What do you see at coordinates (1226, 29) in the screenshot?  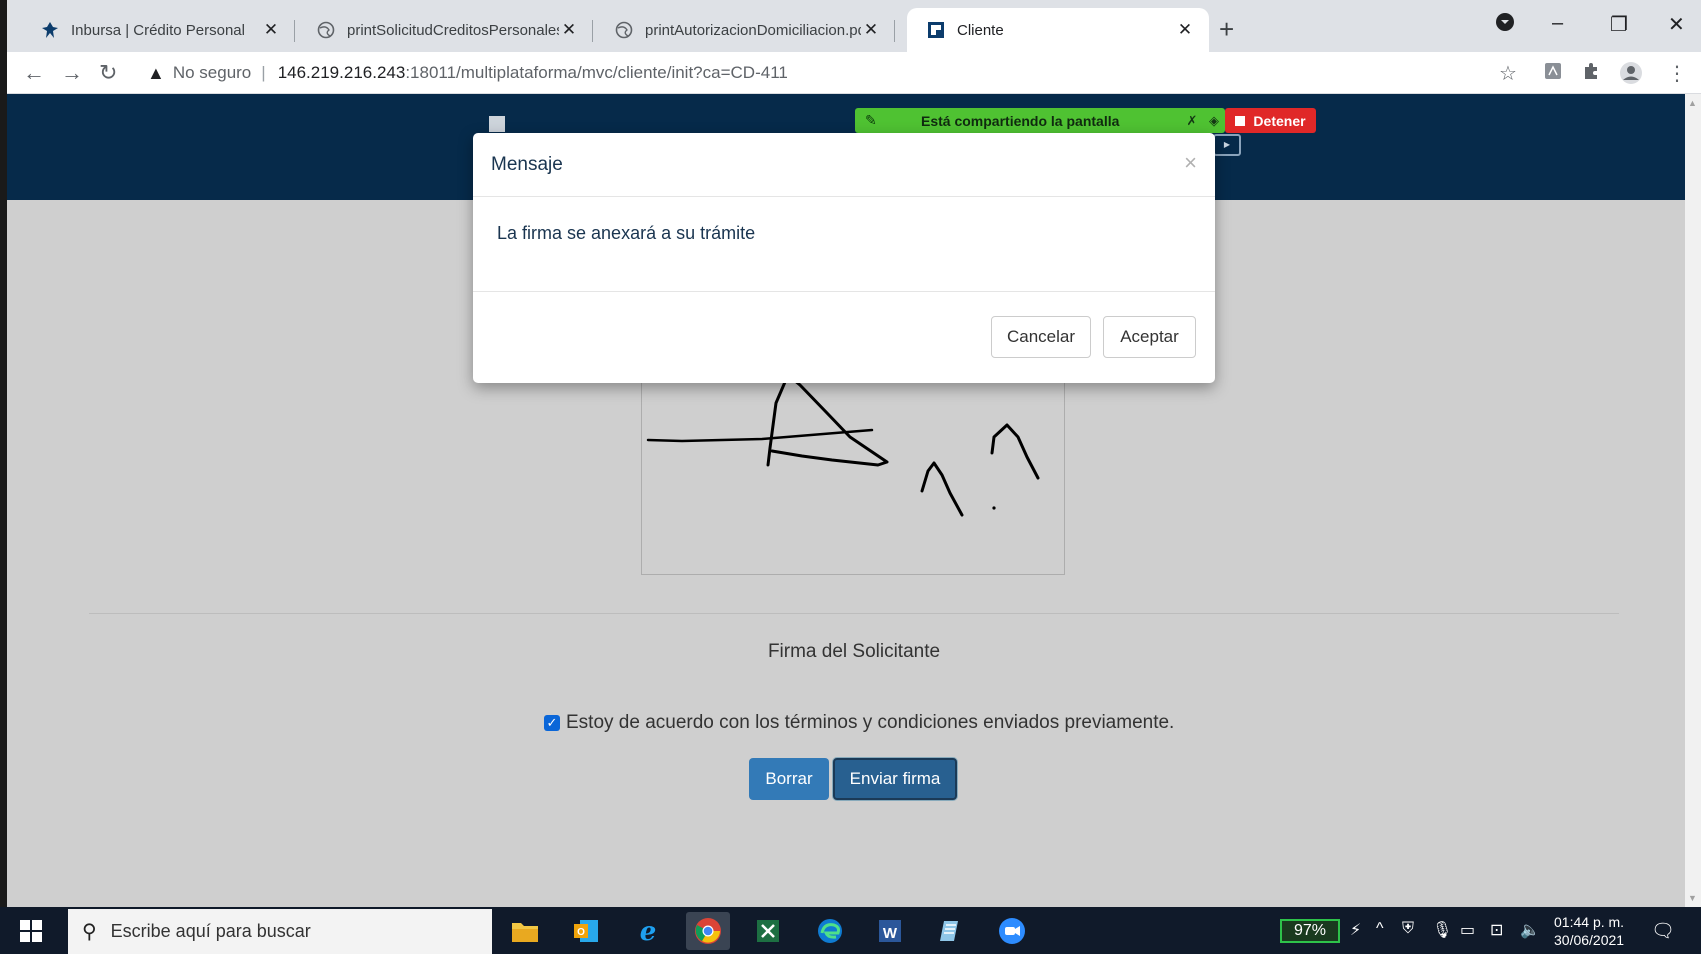 I see `new-tab-button: +` at bounding box center [1226, 29].